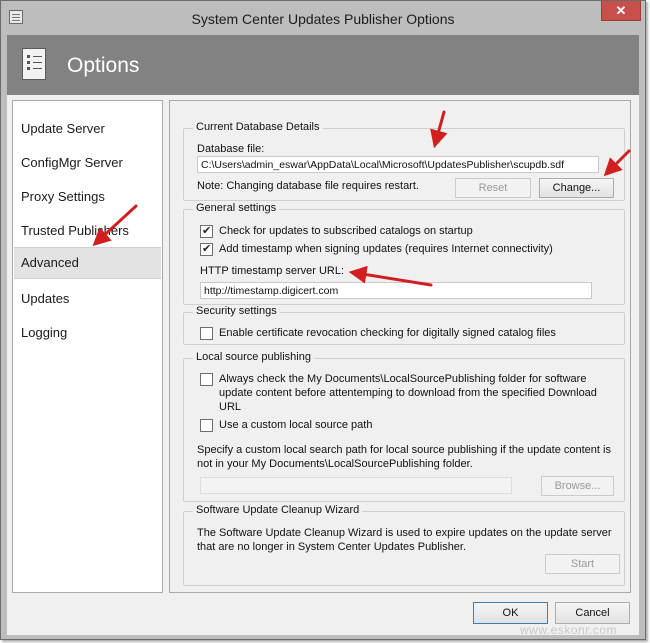 The image size is (650, 643). I want to click on database-file-input, so click(398, 164).